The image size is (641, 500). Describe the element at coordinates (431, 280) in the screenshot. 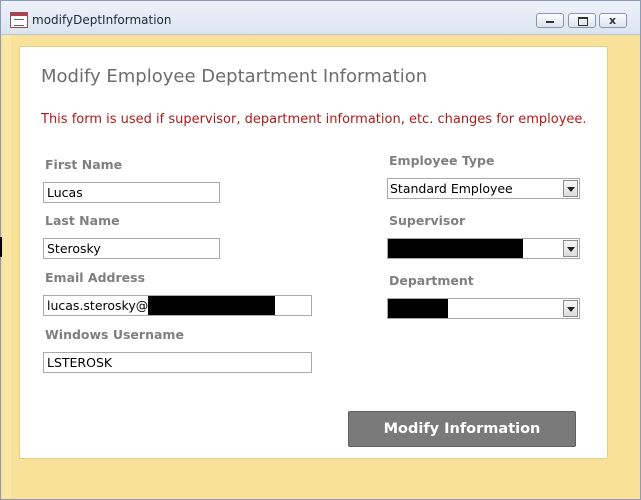

I see `department-label: Department` at that location.